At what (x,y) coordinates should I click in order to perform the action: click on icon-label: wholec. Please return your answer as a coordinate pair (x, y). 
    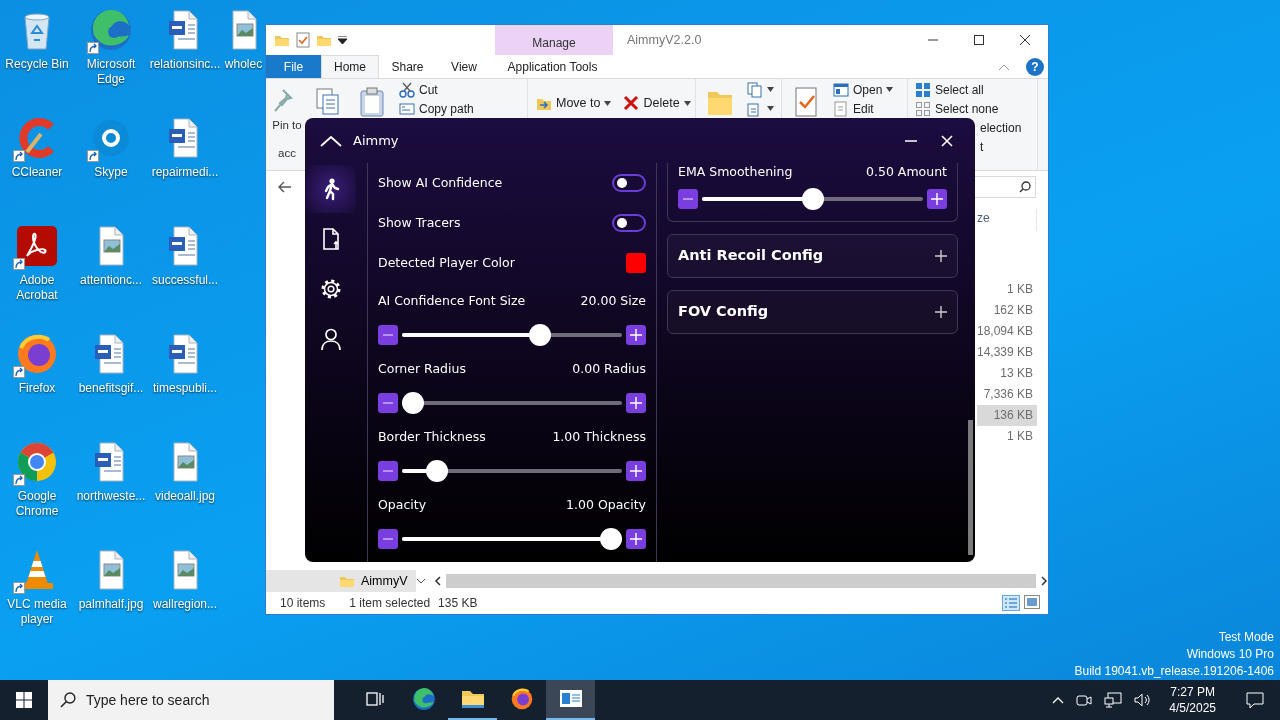
    Looking at the image, I should click on (243, 64).